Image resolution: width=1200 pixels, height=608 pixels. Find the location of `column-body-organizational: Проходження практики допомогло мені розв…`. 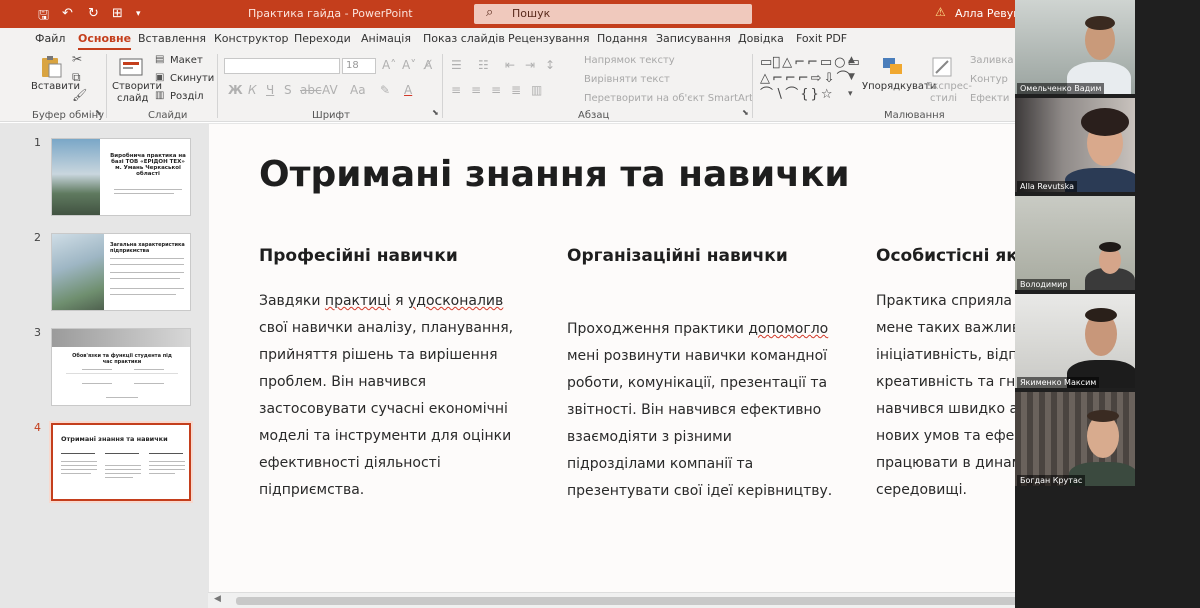

column-body-organizational: Проходження практики допомогло мені розв… is located at coordinates (699, 410).